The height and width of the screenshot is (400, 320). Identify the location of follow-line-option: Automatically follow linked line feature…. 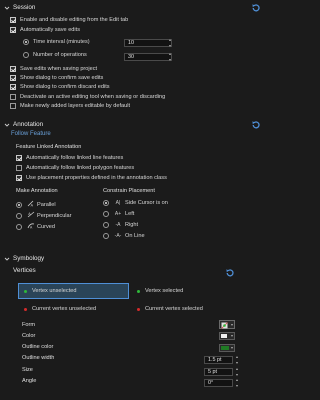
(69, 158).